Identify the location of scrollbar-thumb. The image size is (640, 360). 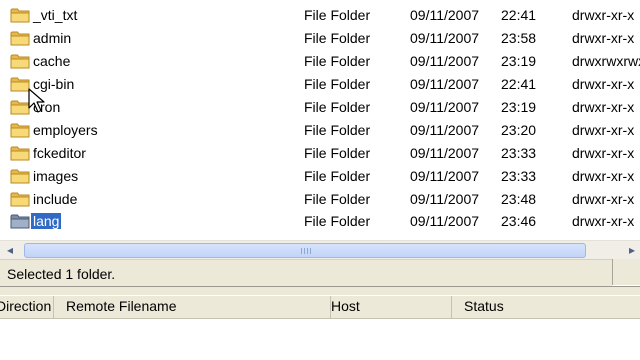
(305, 250).